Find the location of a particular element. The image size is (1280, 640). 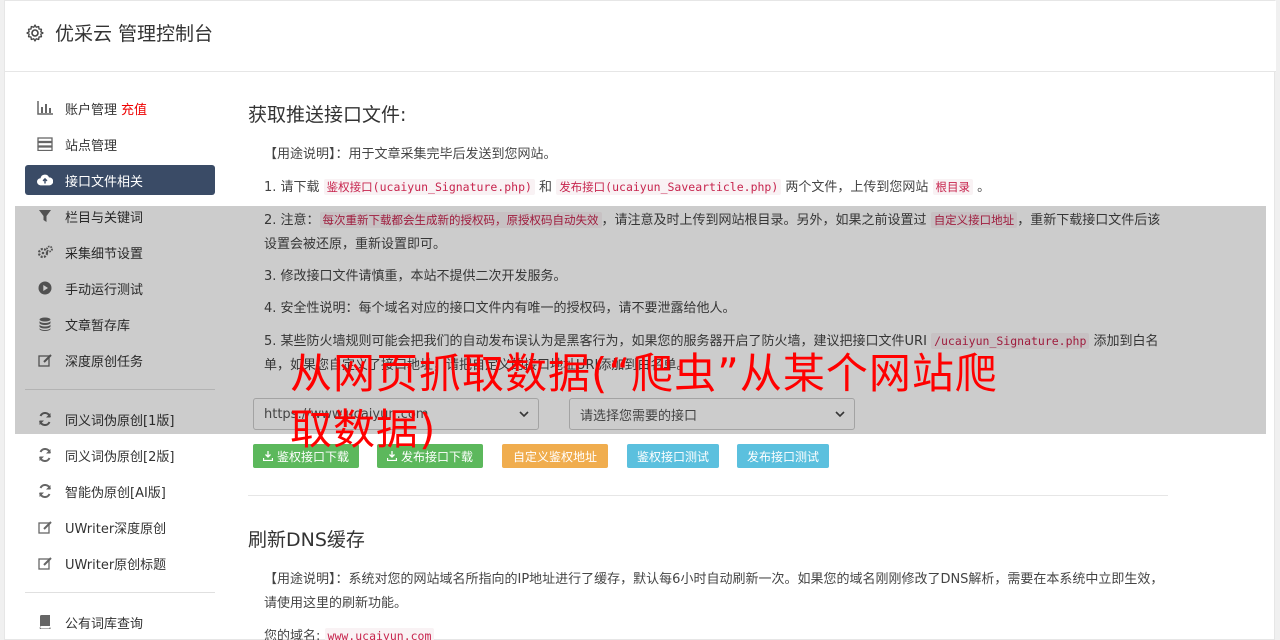

recharge-link: 充值 is located at coordinates (134, 108).